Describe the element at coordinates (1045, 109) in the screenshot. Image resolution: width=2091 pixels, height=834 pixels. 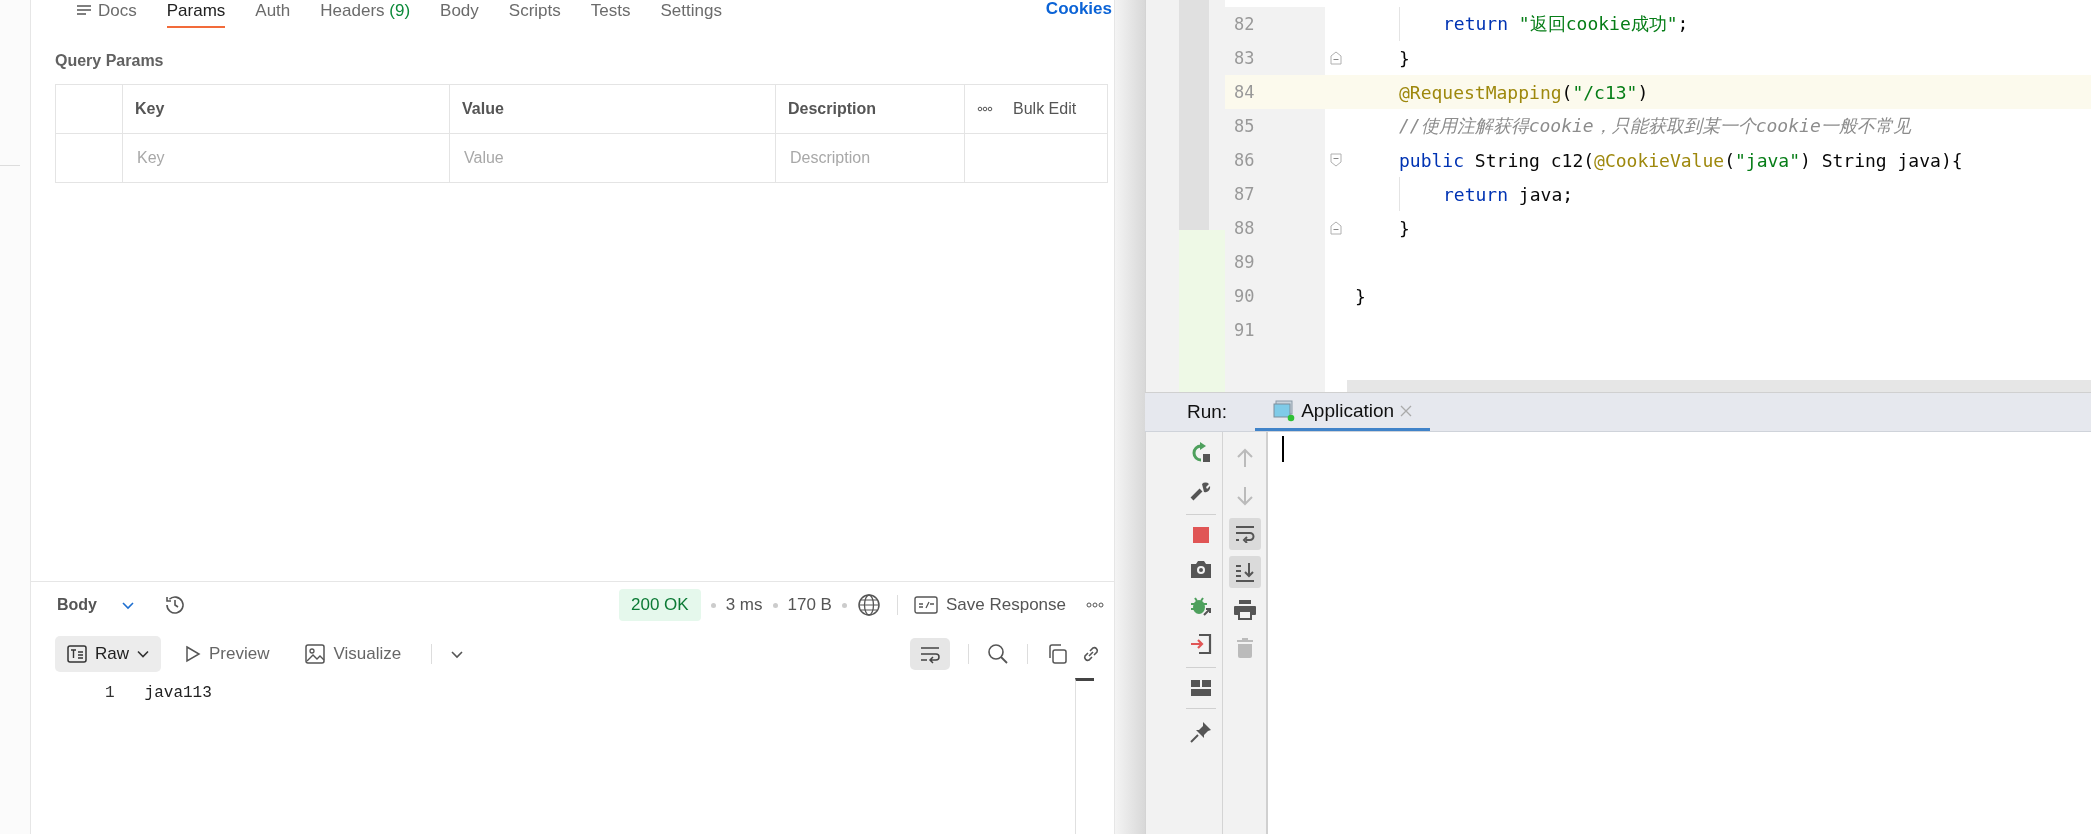
I see `bulk-edit-button: Bulk Edit` at that location.